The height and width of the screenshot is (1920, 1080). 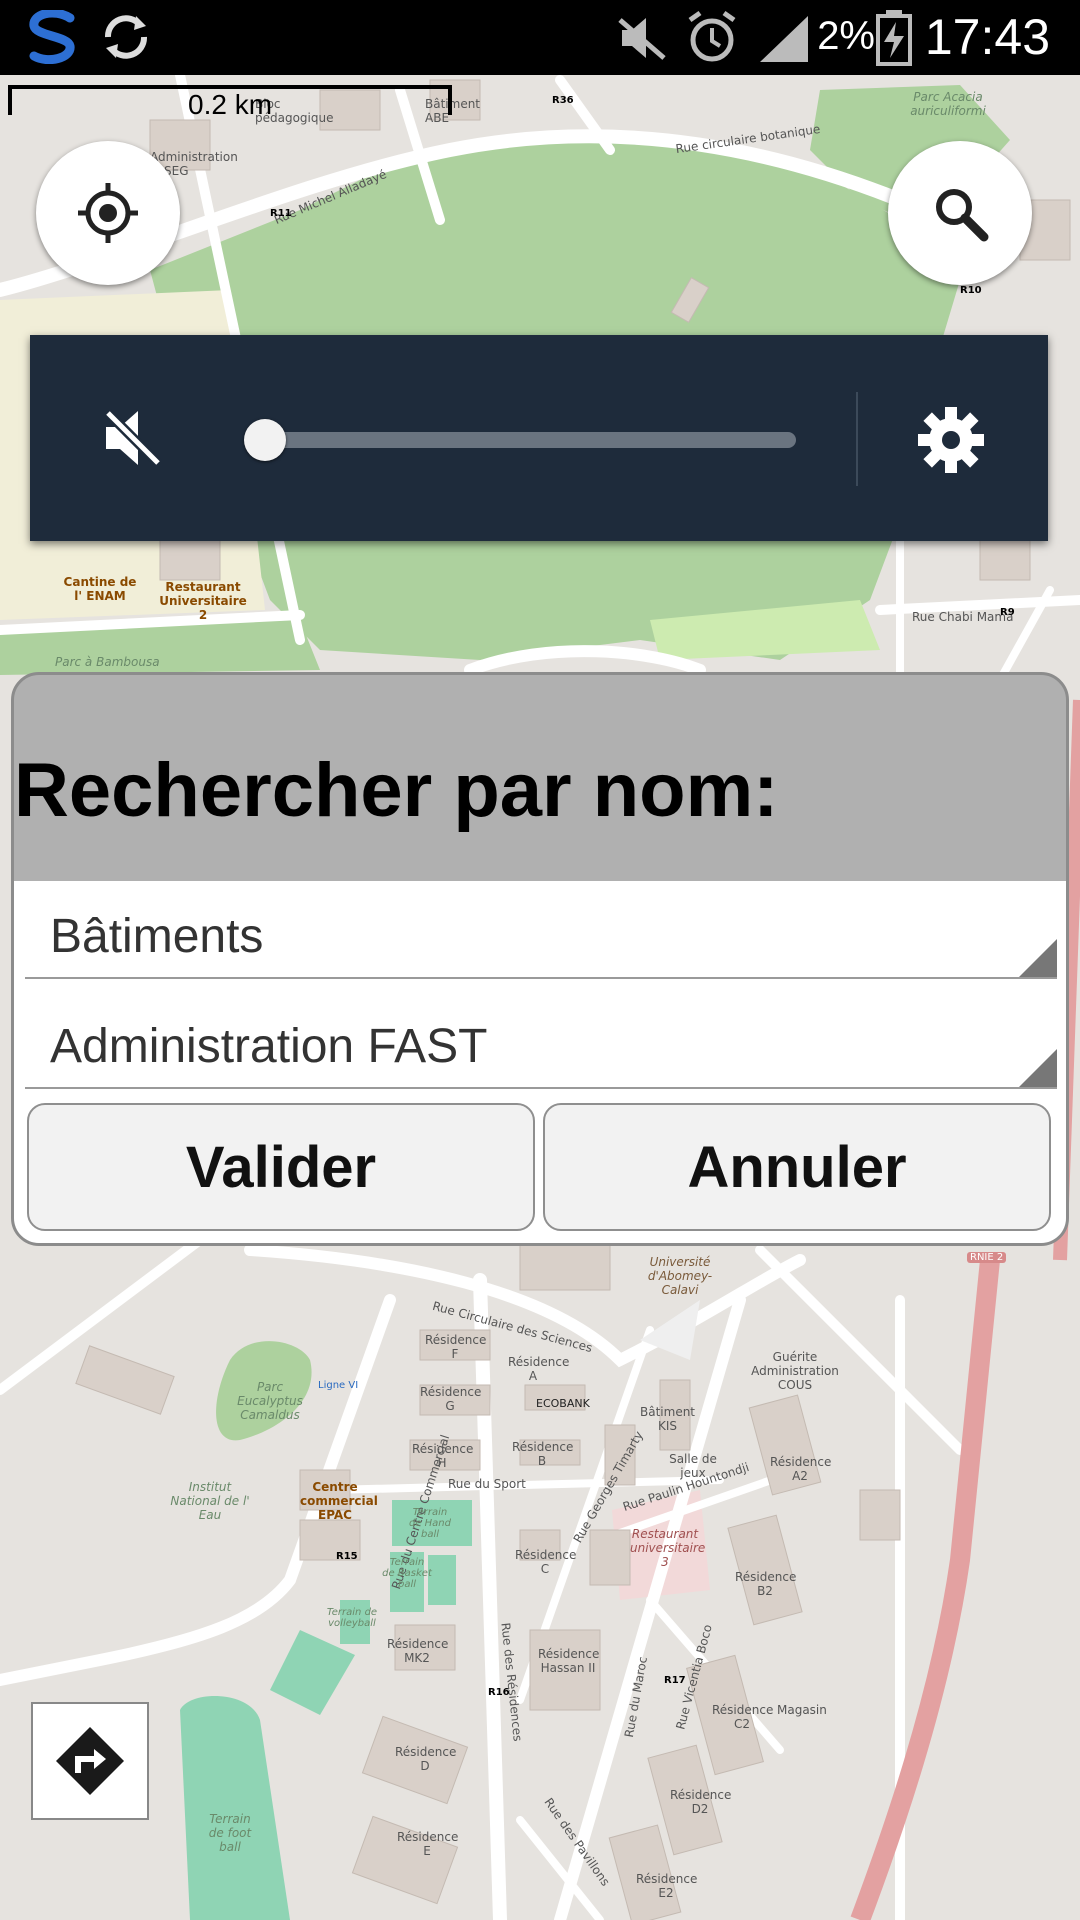 What do you see at coordinates (743, 1717) in the screenshot?
I see `map-label: Résidence C2` at bounding box center [743, 1717].